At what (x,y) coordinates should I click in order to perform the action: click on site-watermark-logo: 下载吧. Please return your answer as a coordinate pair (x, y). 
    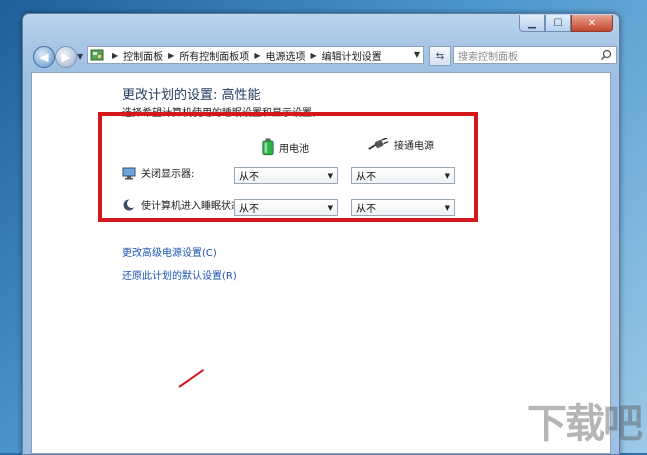
    Looking at the image, I should click on (585, 424).